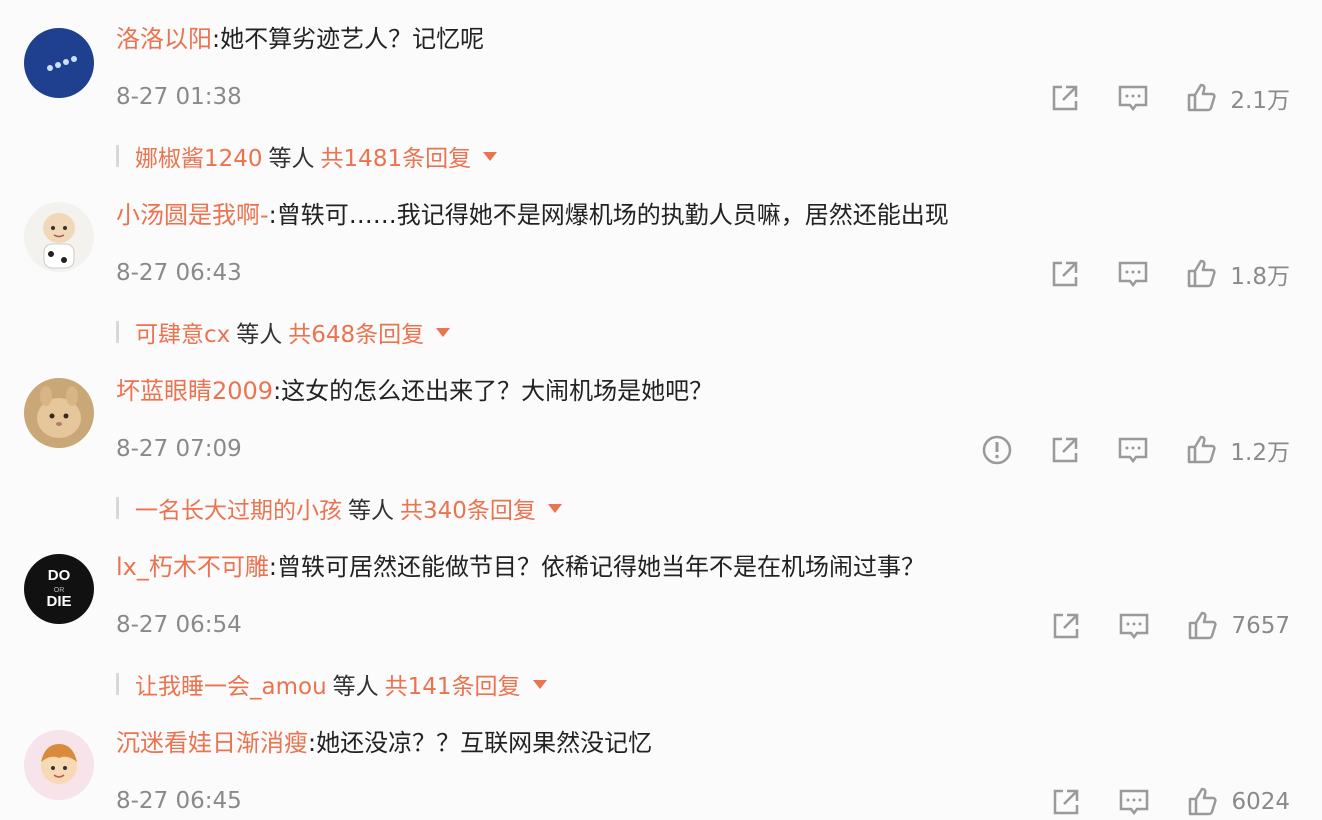 This screenshot has height=820, width=1322. What do you see at coordinates (179, 801) in the screenshot?
I see `timestamp: 8-27 06:45` at bounding box center [179, 801].